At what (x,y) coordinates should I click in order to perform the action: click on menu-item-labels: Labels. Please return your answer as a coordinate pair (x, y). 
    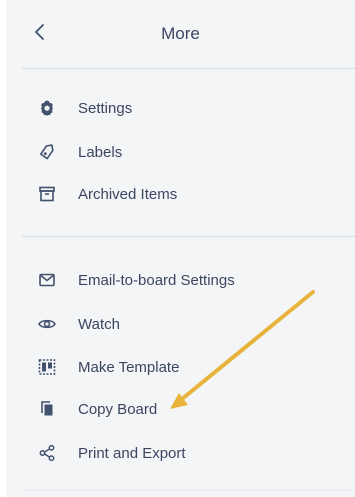
    Looking at the image, I should click on (182, 152).